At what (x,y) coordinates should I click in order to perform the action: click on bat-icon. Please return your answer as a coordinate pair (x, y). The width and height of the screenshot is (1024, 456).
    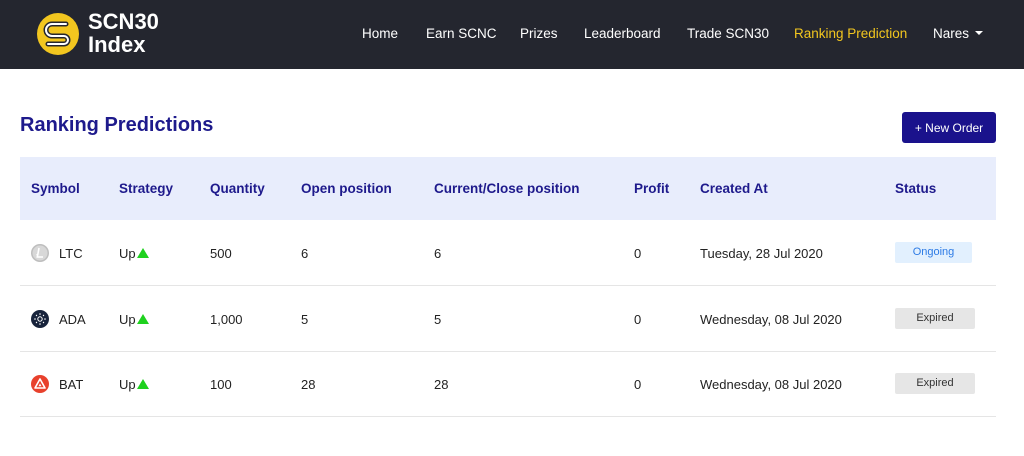
    Looking at the image, I should click on (40, 384).